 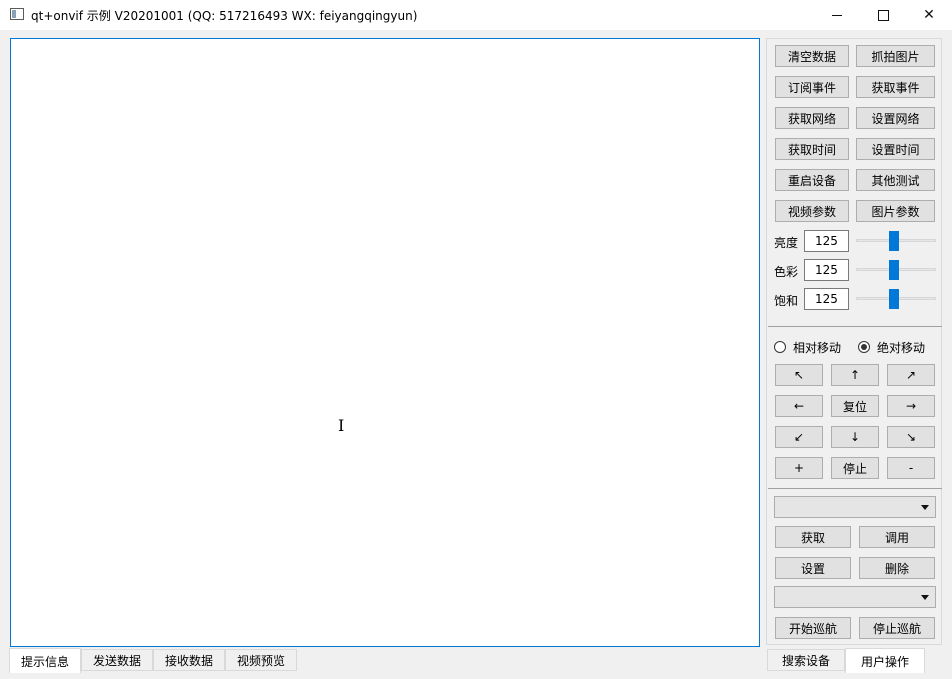 I want to click on brightness-slider-handle, so click(x=894, y=241).